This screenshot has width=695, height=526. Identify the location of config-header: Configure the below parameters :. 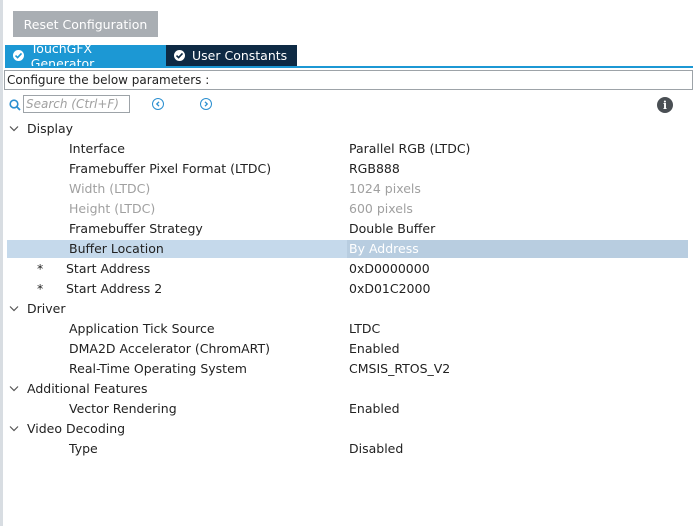
(348, 80).